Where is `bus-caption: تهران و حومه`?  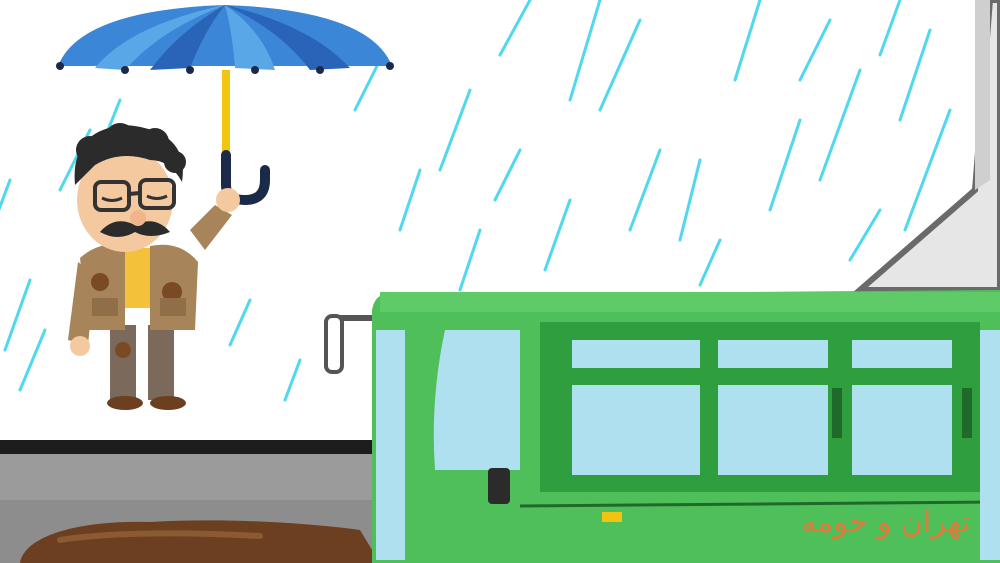 bus-caption: تهران و حومه is located at coordinates (885, 522).